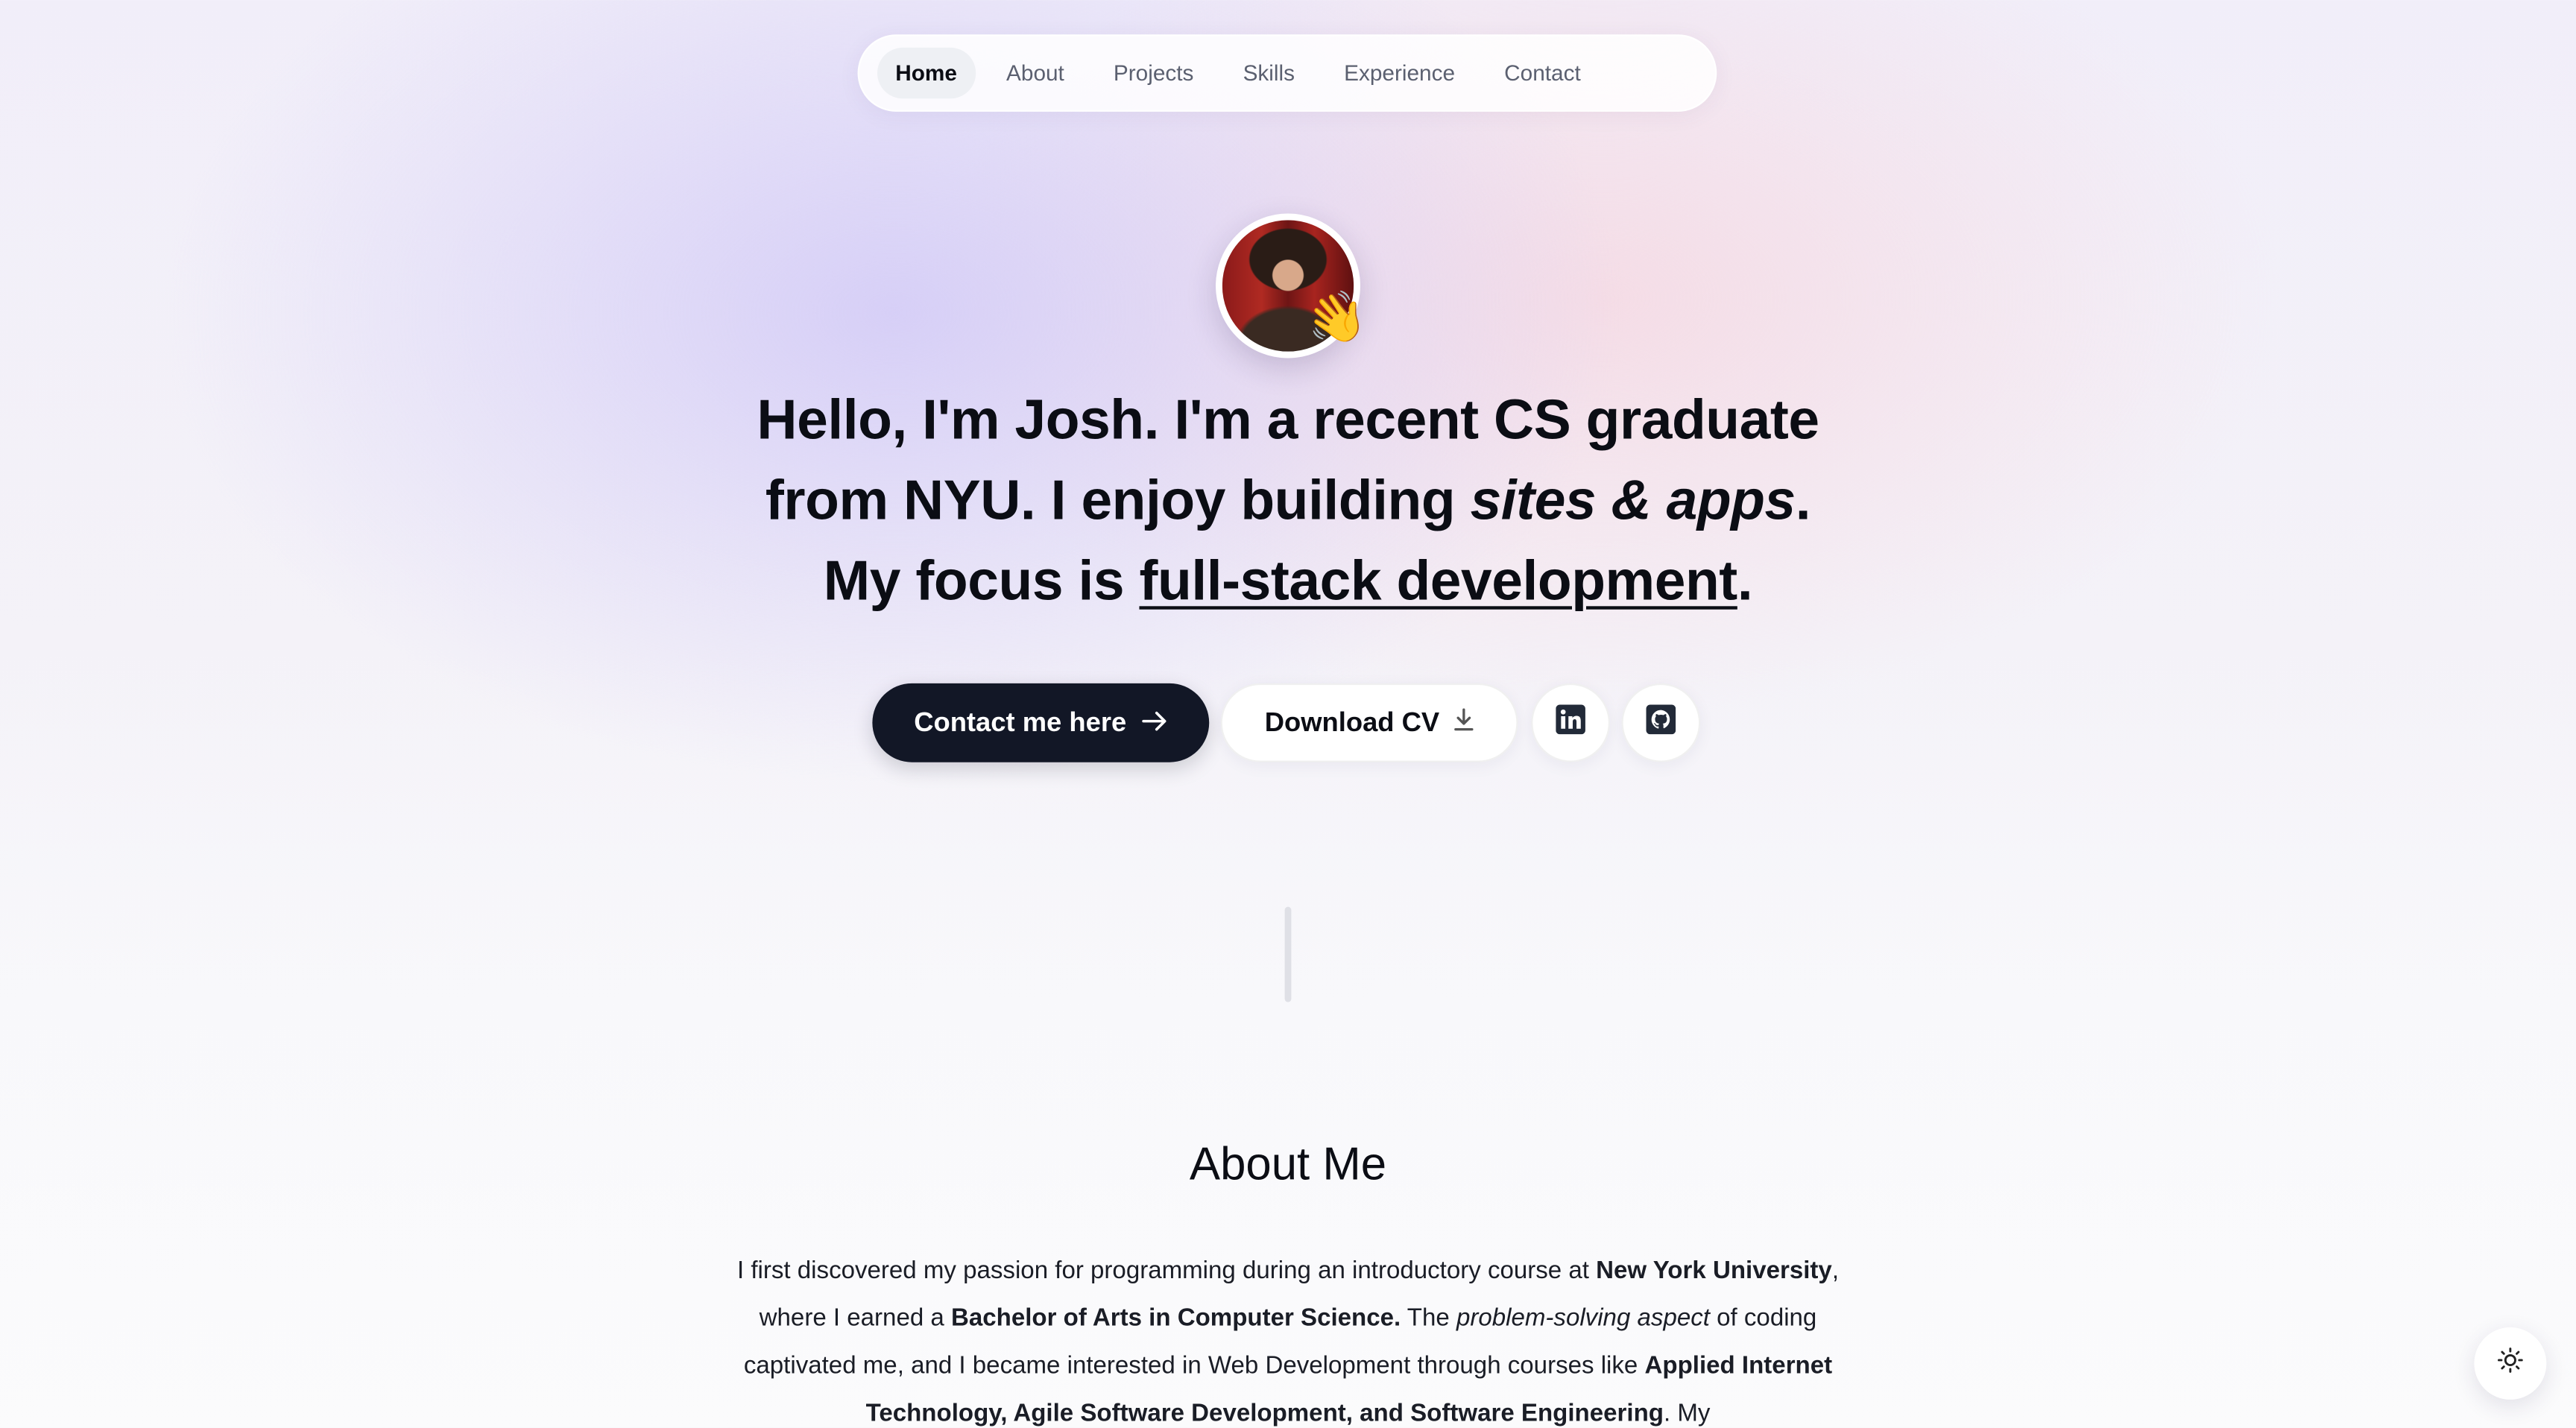  Describe the element at coordinates (1687, 1413) in the screenshot. I see `about-text-5: . My` at that location.